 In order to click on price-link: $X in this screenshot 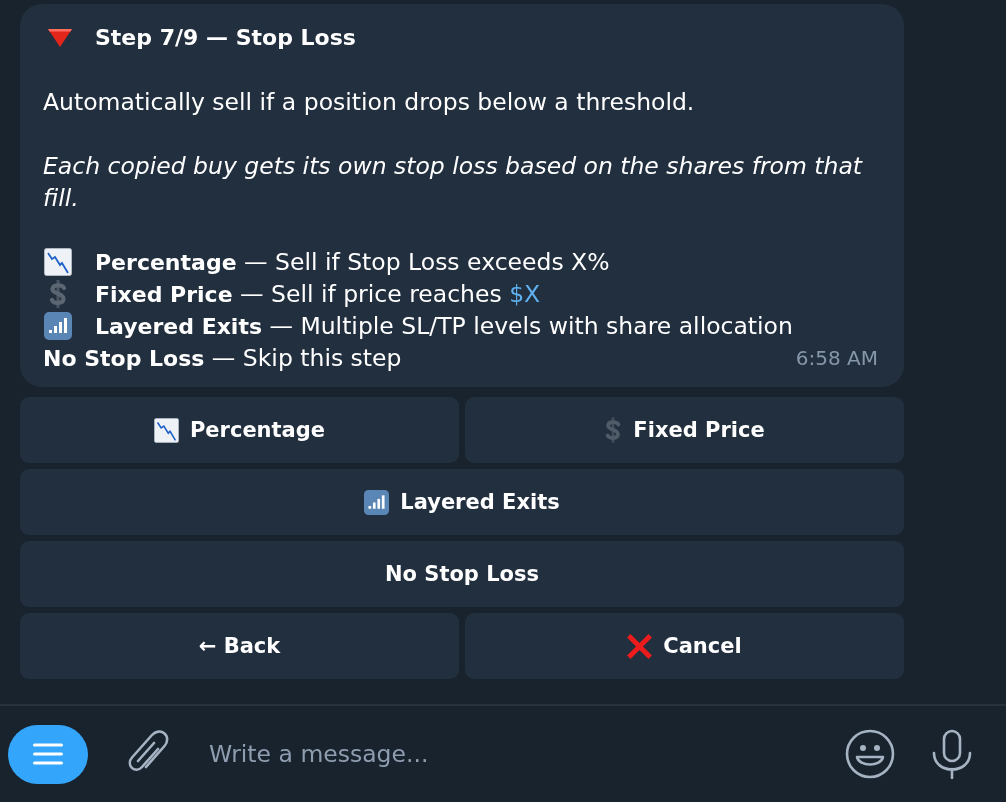, I will do `click(525, 293)`.